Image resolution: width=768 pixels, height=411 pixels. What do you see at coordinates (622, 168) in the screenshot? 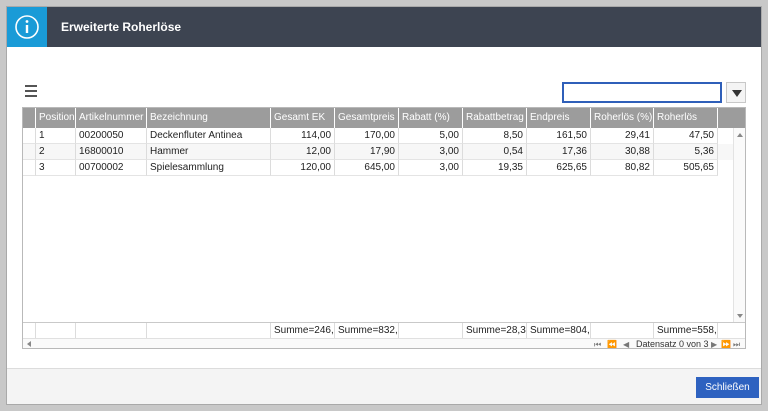
I see `cell-roherloes-prozent: 80,82` at bounding box center [622, 168].